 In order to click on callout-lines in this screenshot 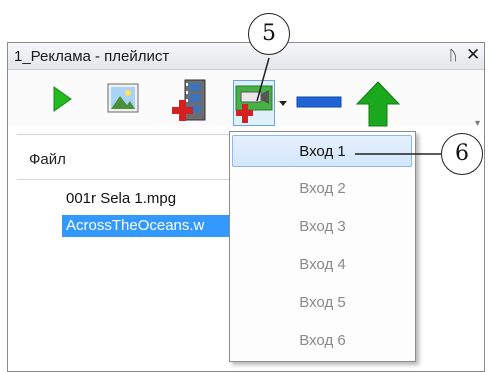, I will do `click(348, 106)`.